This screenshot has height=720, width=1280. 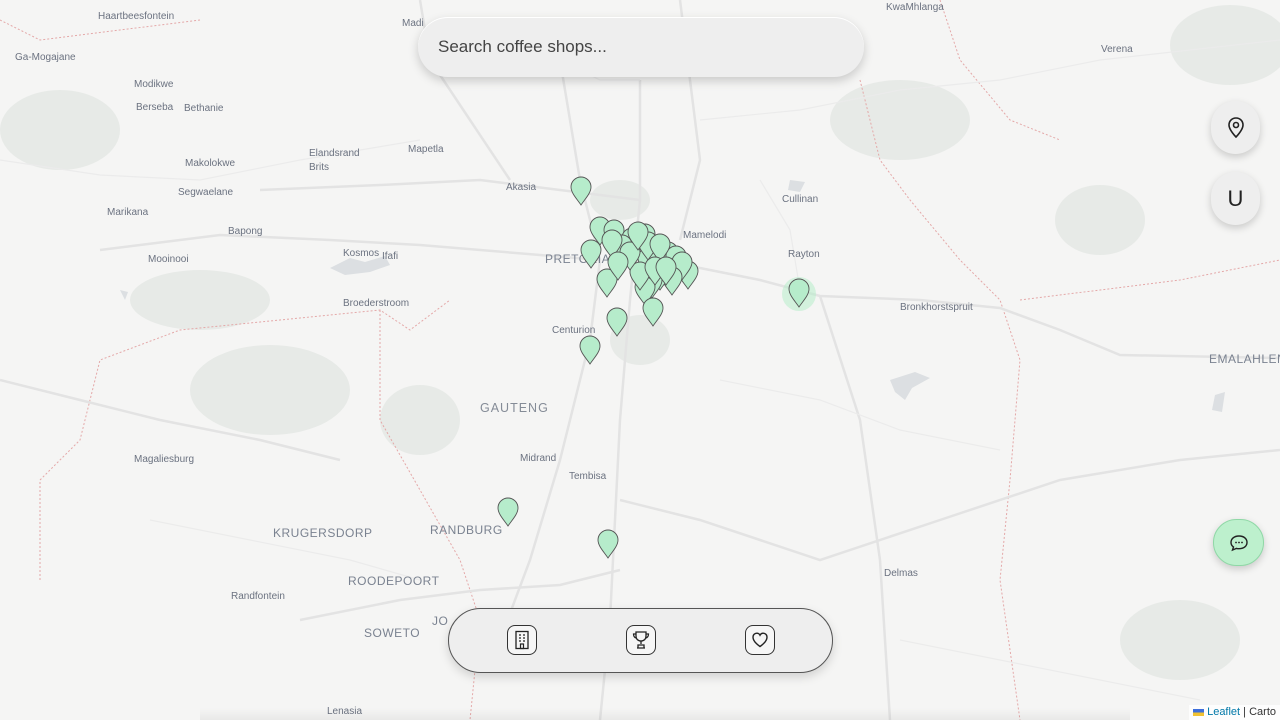 I want to click on trophy-icon, so click(x=641, y=640).